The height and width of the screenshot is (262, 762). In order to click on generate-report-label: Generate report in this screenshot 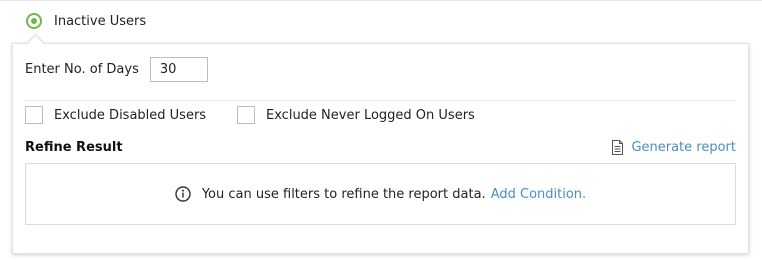, I will do `click(683, 147)`.